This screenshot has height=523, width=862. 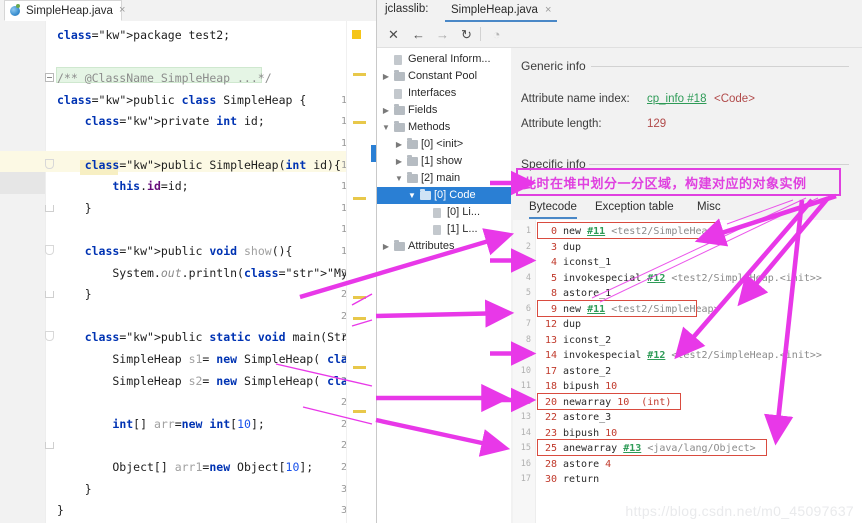 I want to click on tree-node-1-show: ▶ [1] show, so click(x=444, y=161).